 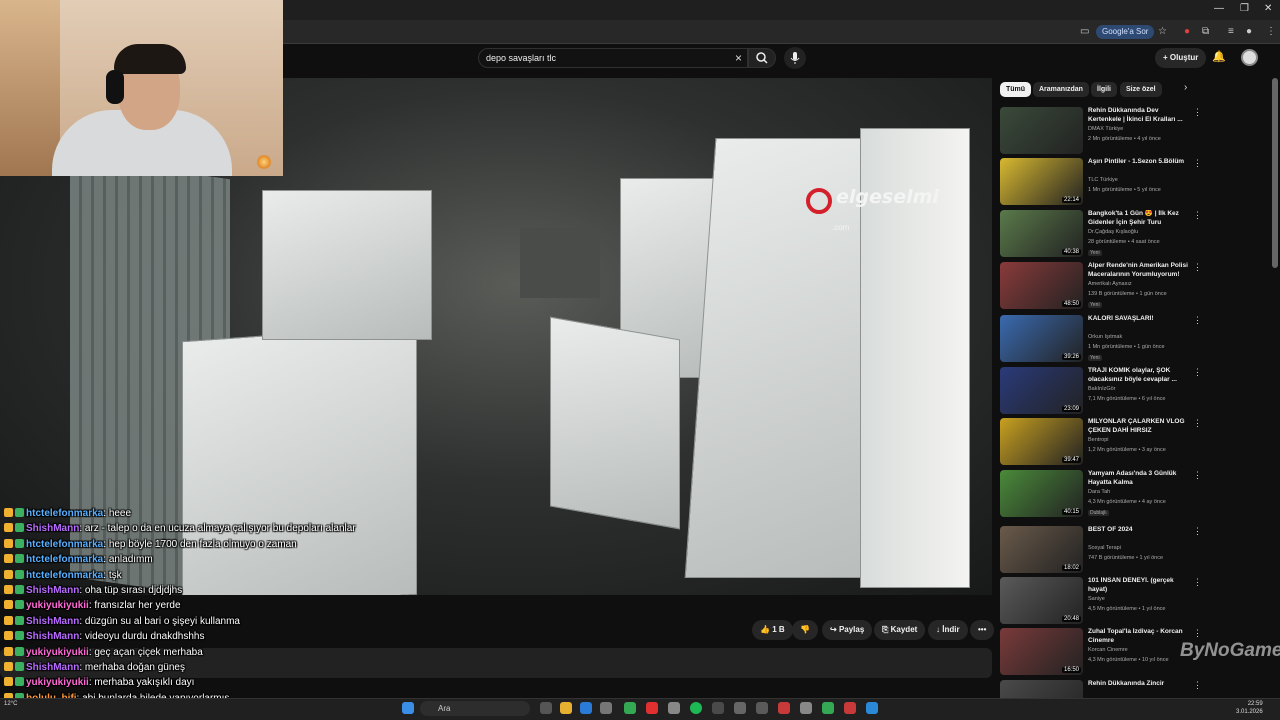 What do you see at coordinates (1181, 58) in the screenshot?
I see `create-button: + Oluştur` at bounding box center [1181, 58].